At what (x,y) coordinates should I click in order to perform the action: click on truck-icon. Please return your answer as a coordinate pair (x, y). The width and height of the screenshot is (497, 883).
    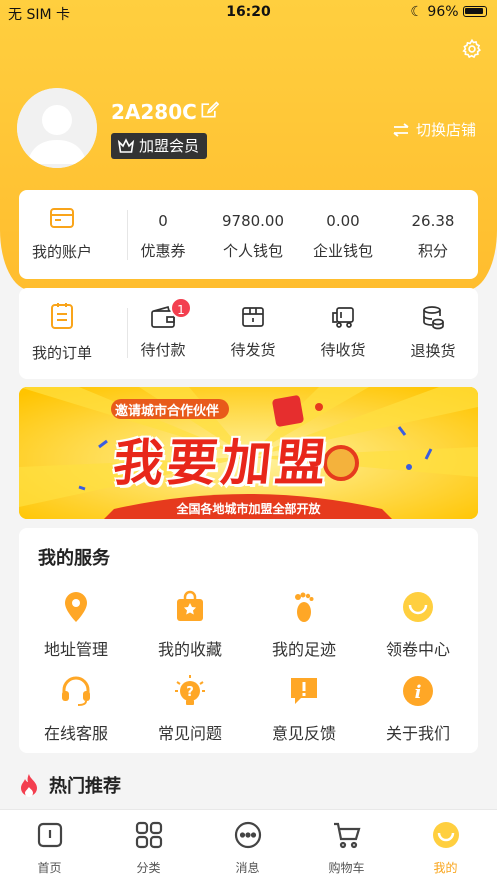
    Looking at the image, I should click on (343, 317).